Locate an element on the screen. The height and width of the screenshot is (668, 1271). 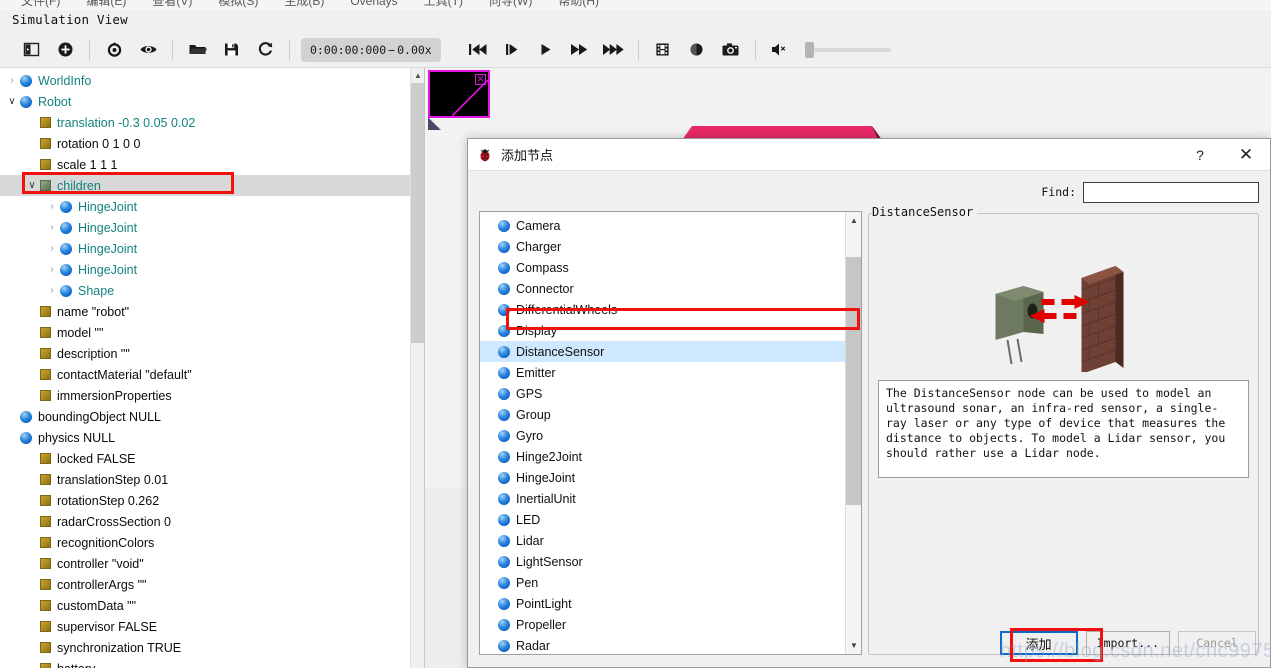
node-list-item: LightSensor is located at coordinates (662, 561).